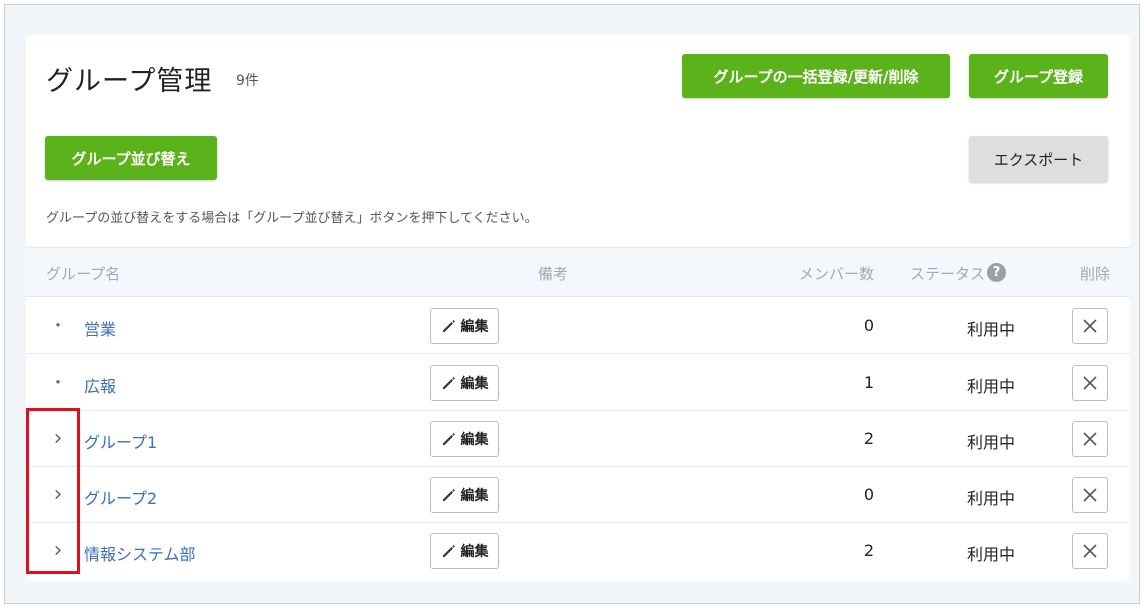  Describe the element at coordinates (247, 81) in the screenshot. I see `group-count: 9件` at that location.